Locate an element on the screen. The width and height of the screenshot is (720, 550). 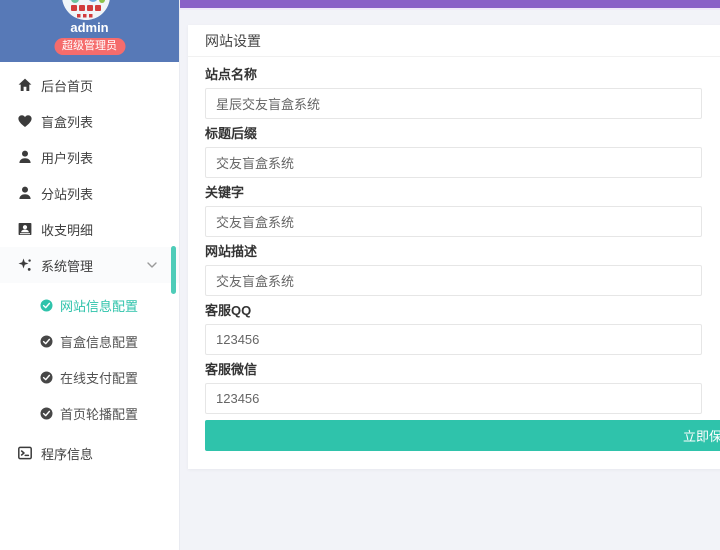
sidebar-item-system: 系统管理 is located at coordinates (89, 265).